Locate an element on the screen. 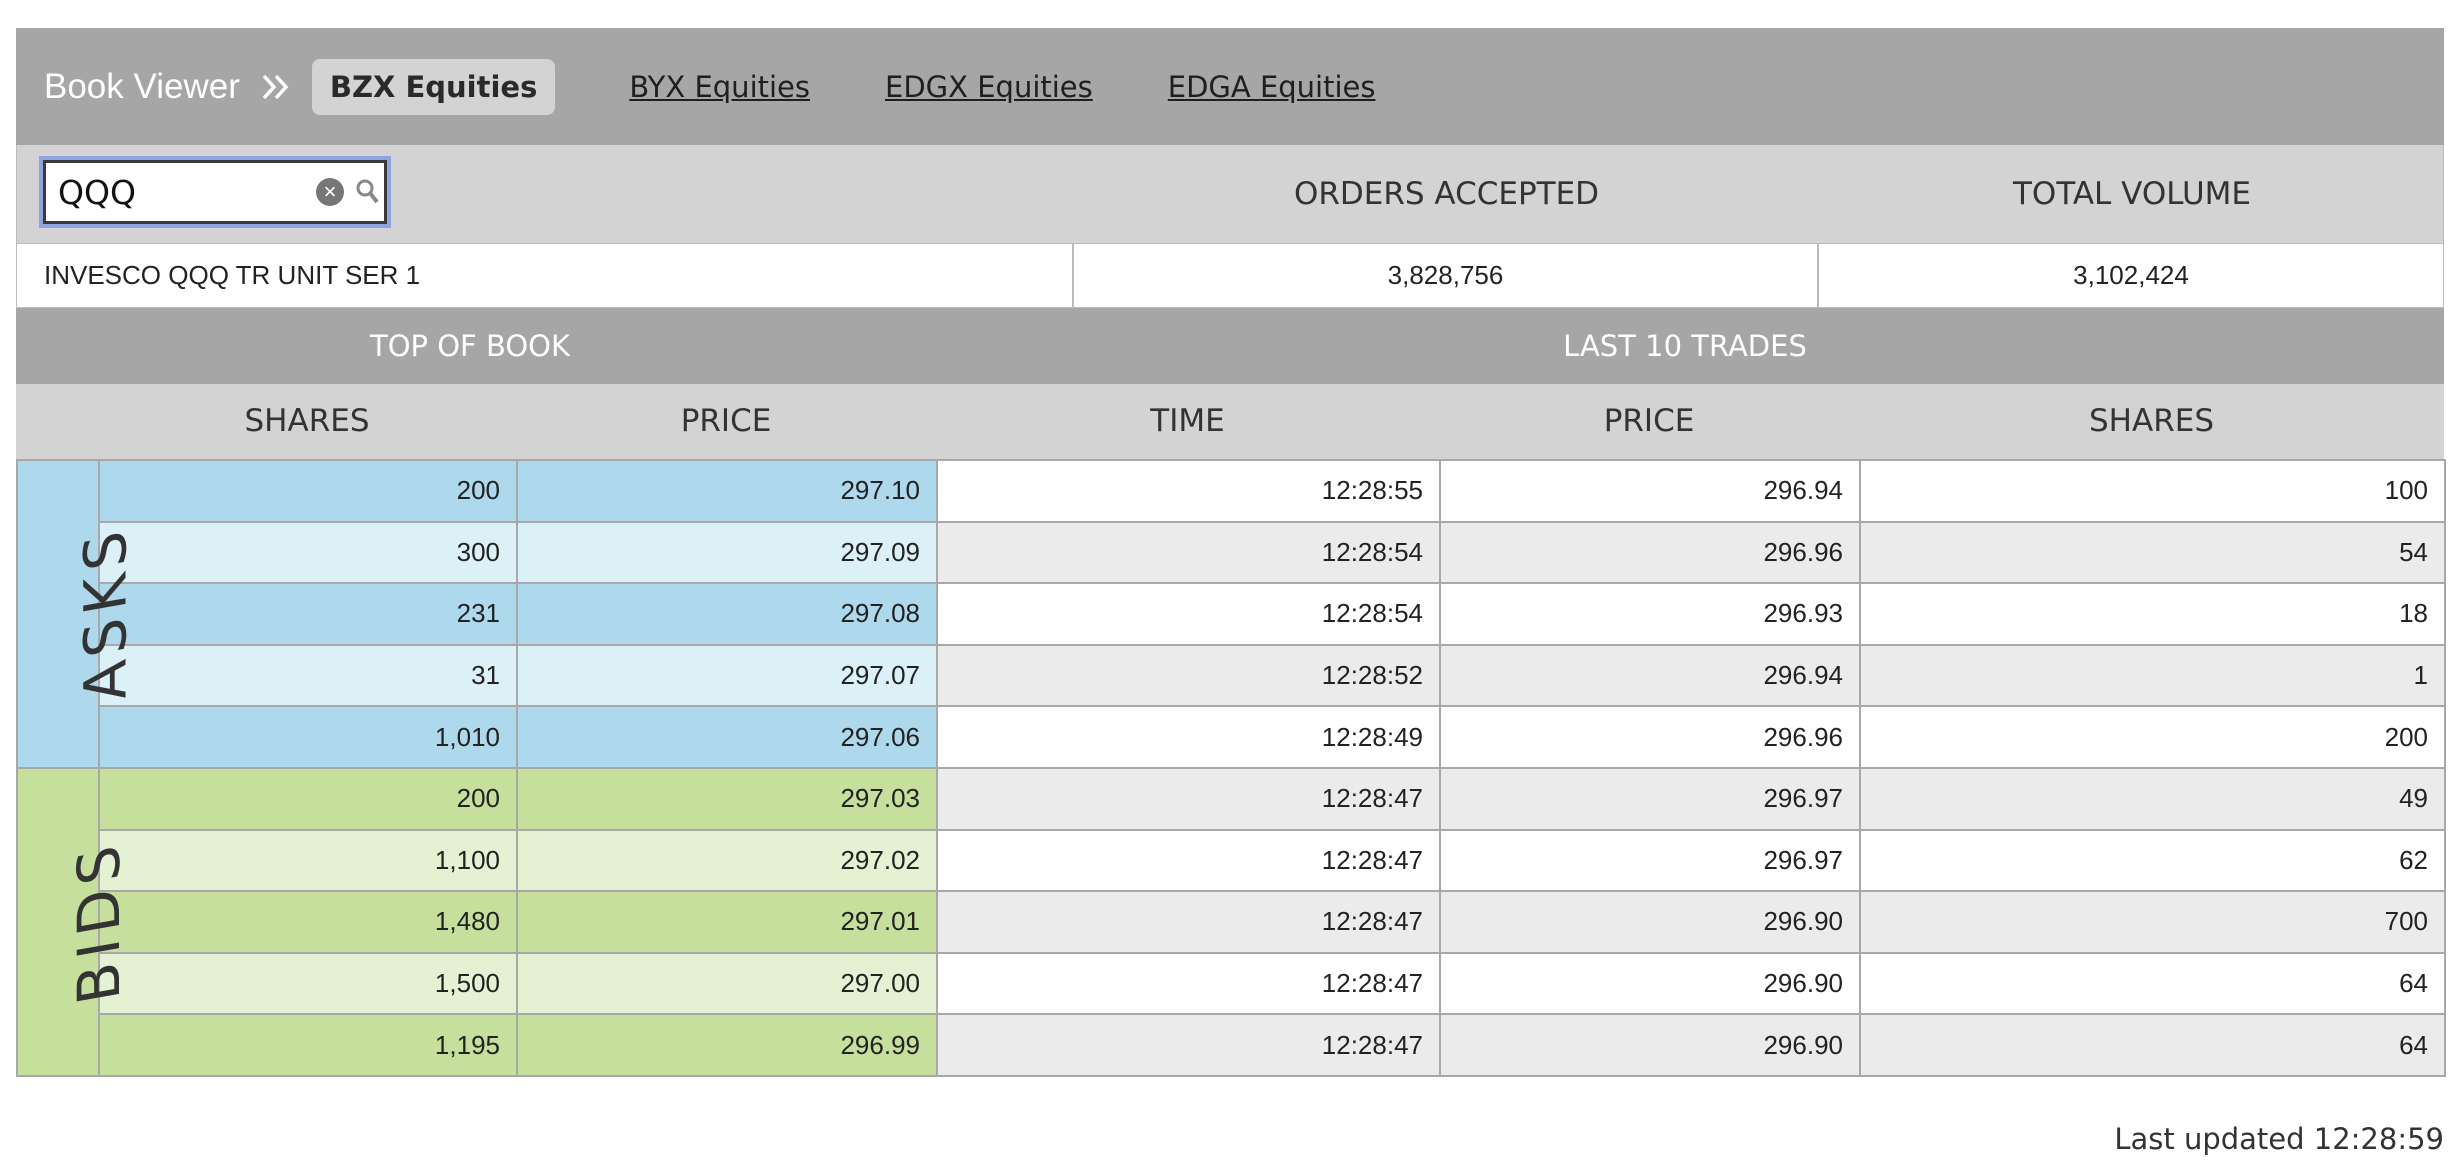  bid-price: 297.02 is located at coordinates (727, 860).